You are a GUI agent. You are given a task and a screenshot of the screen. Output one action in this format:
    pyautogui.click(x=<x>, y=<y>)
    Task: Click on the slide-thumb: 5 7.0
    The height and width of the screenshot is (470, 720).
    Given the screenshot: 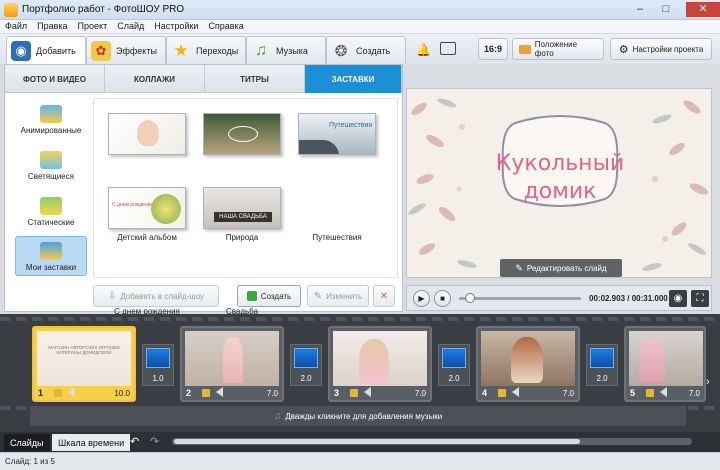 What is the action you would take?
    pyautogui.click(x=665, y=364)
    